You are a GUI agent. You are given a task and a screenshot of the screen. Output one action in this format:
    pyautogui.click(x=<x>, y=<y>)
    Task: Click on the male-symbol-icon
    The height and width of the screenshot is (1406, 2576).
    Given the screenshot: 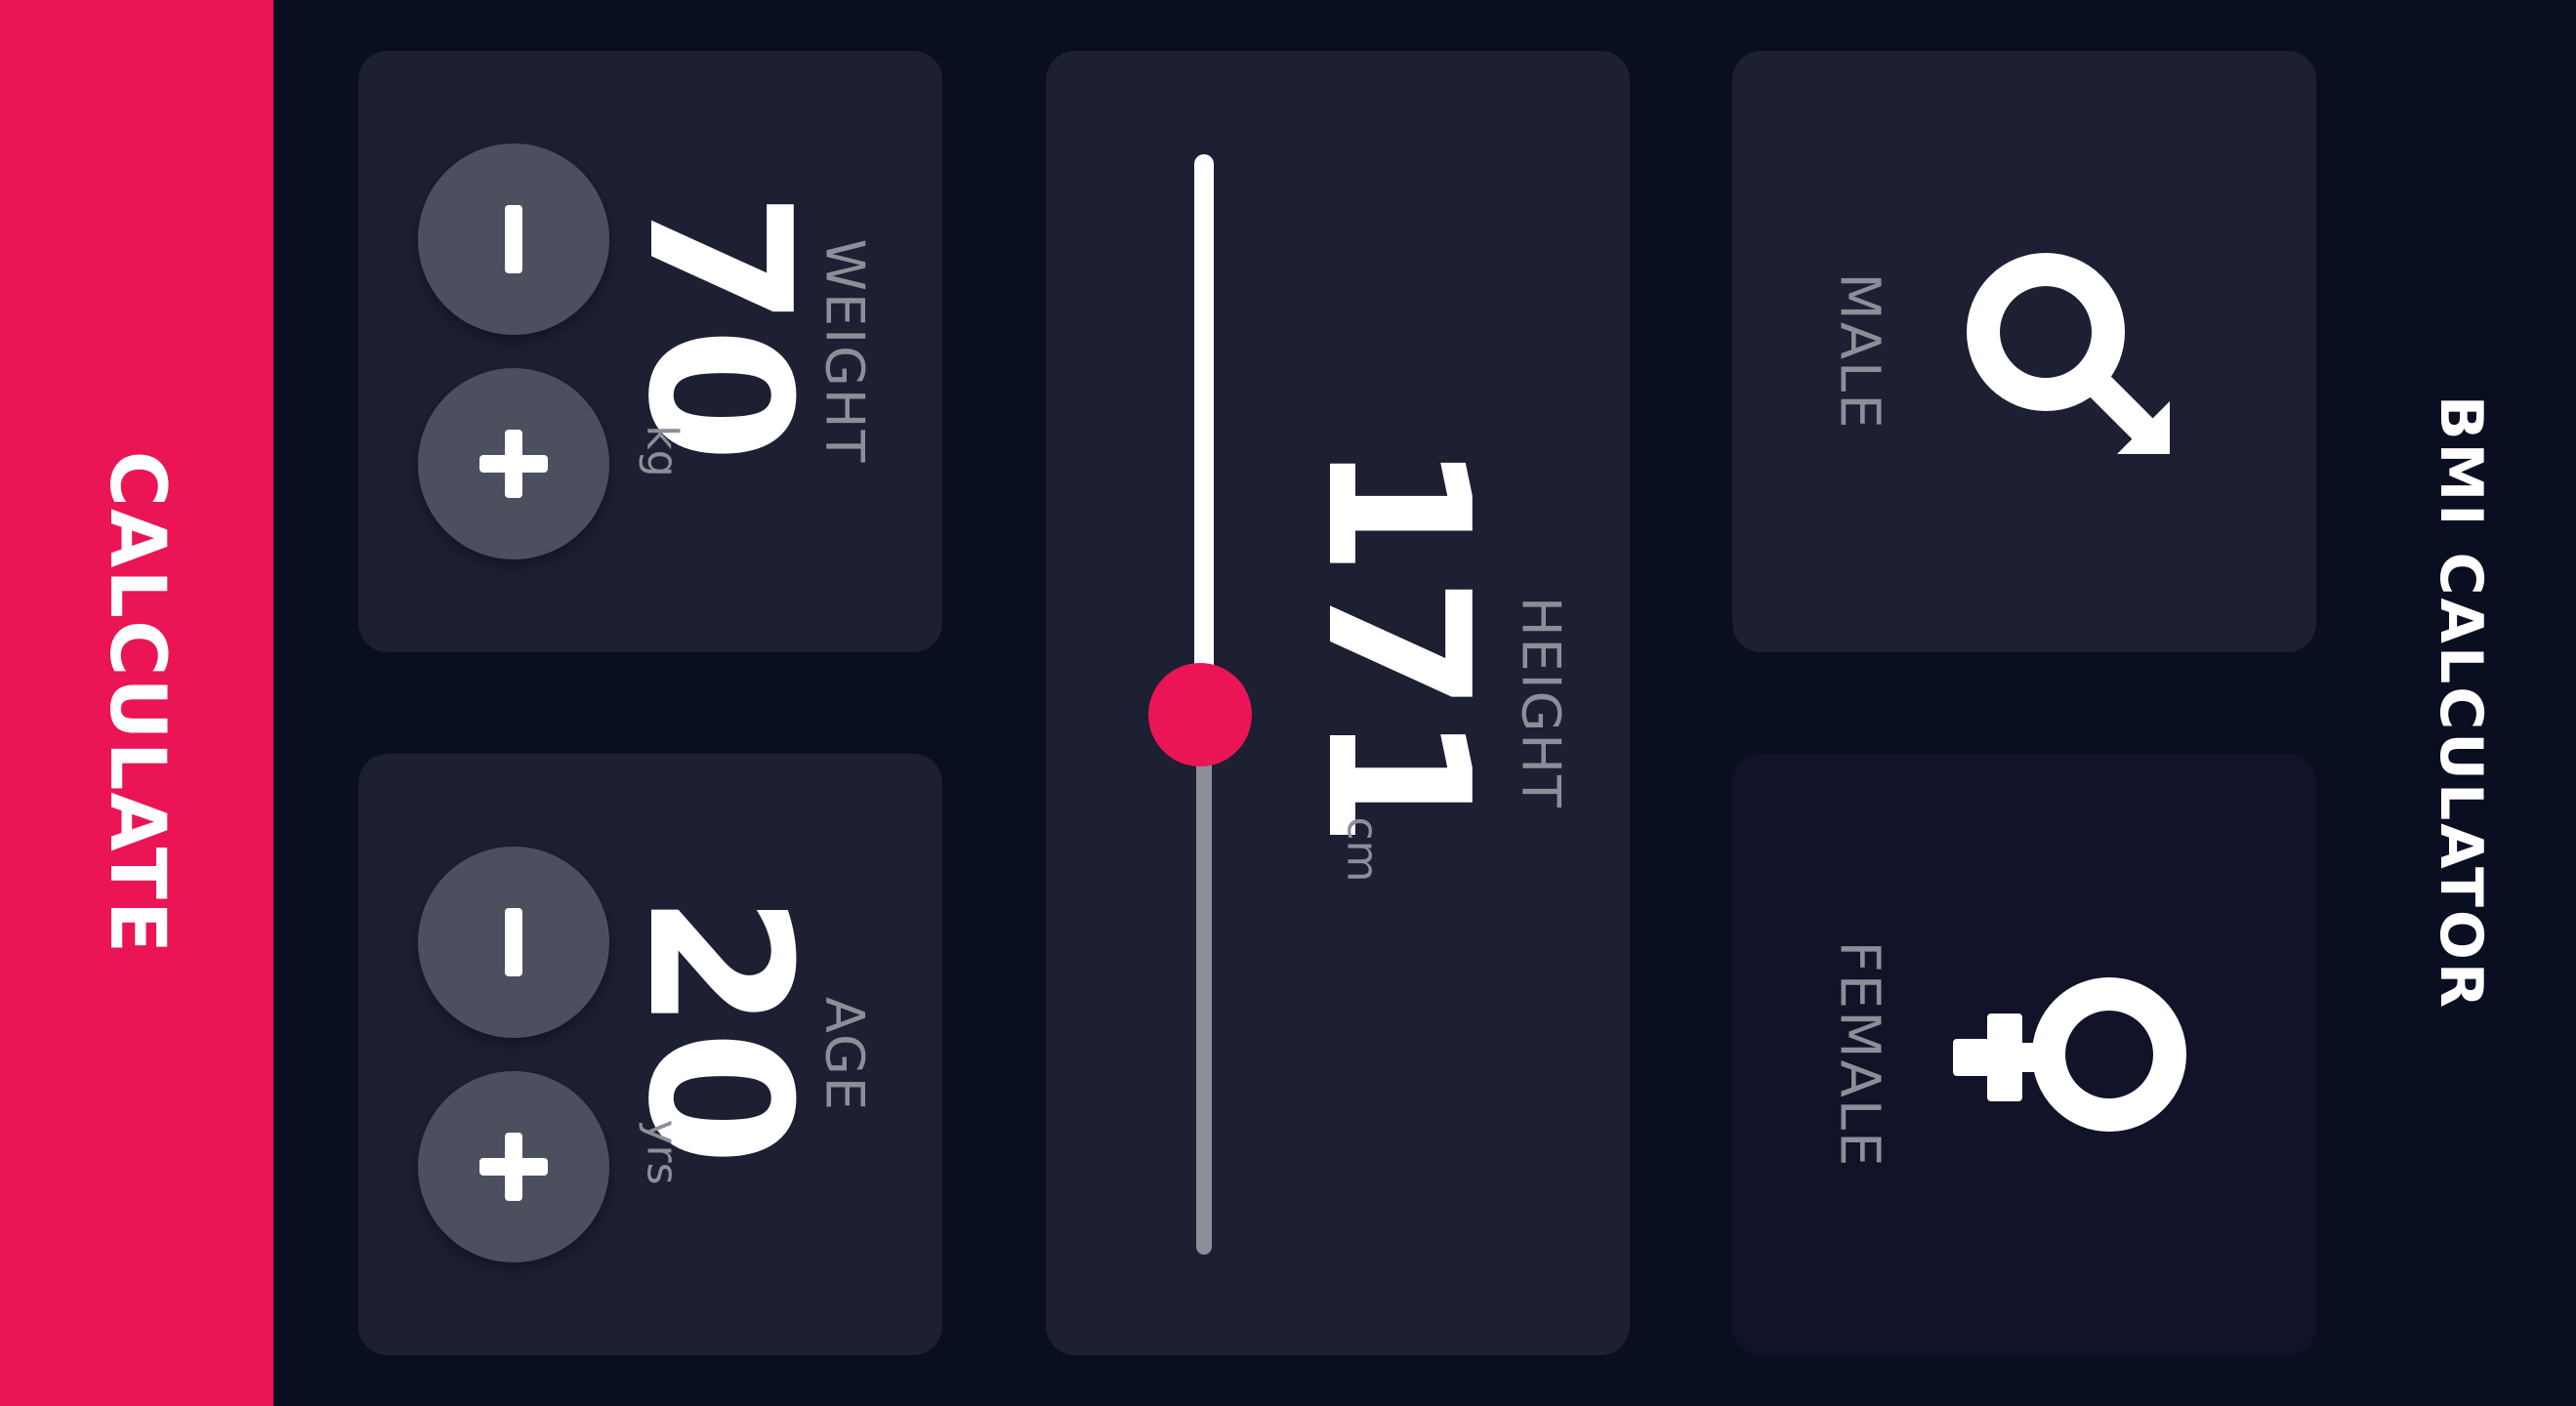 What is the action you would take?
    pyautogui.click(x=2068, y=353)
    